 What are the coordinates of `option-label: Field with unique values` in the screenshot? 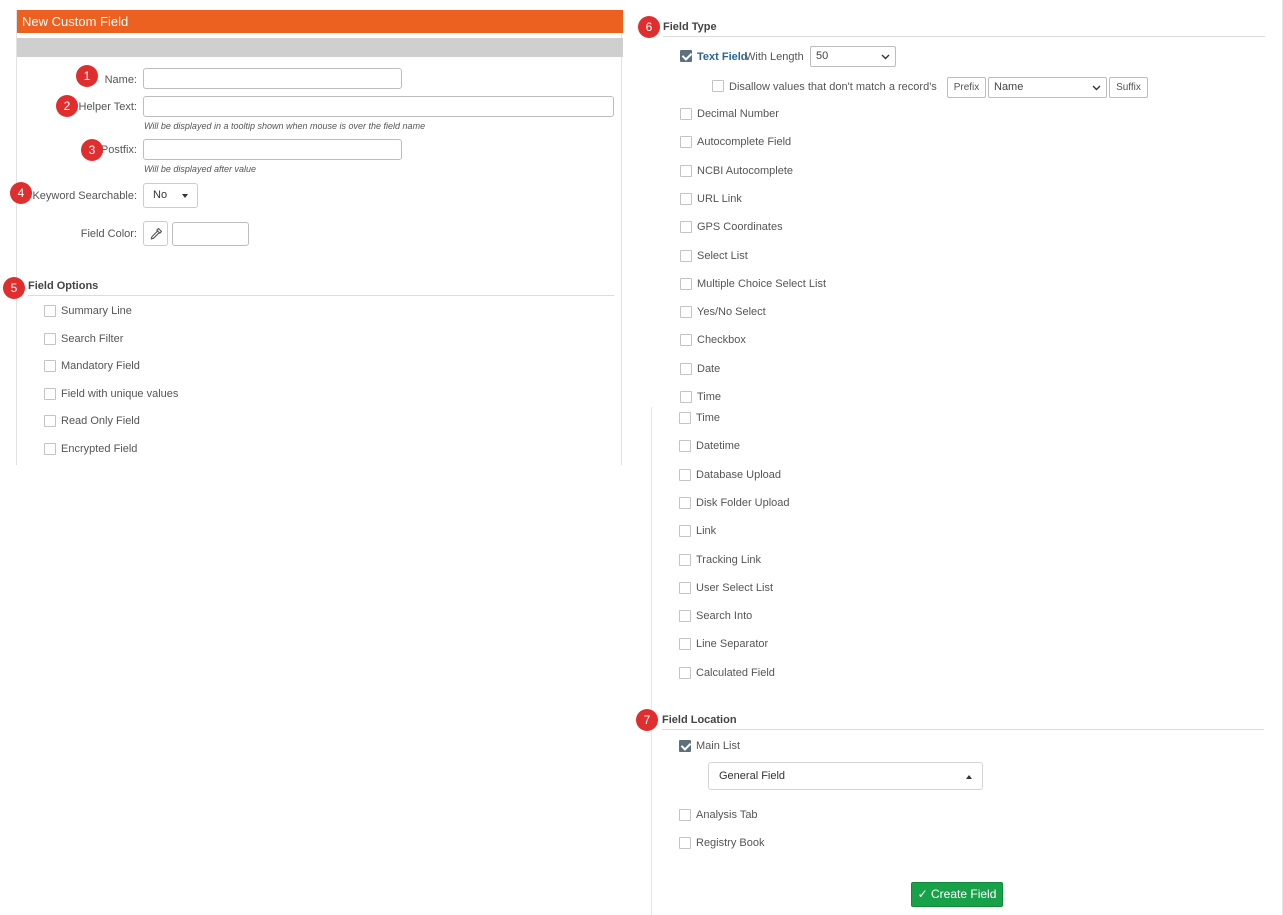 It's located at (120, 394).